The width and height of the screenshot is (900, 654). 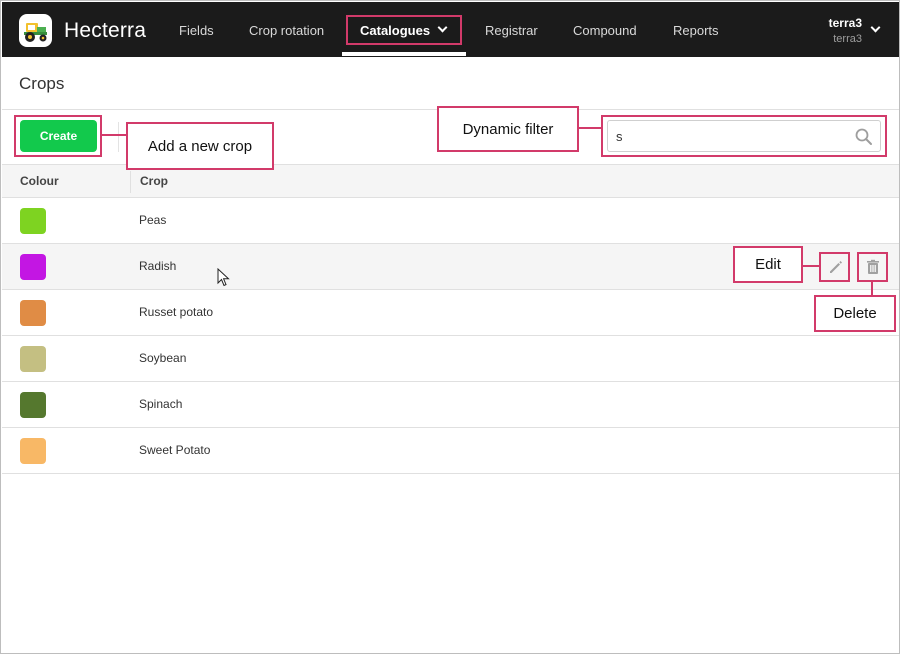 I want to click on edit-button-highlight, so click(x=834, y=267).